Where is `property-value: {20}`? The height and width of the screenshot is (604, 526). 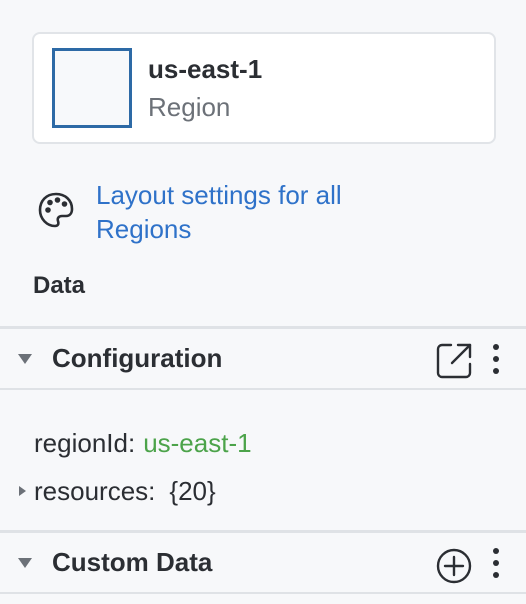 property-value: {20} is located at coordinates (192, 491).